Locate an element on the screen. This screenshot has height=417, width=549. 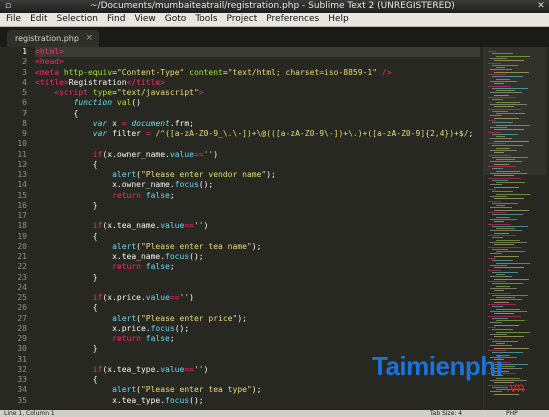
code-token: (x.price. is located at coordinates (124, 297).